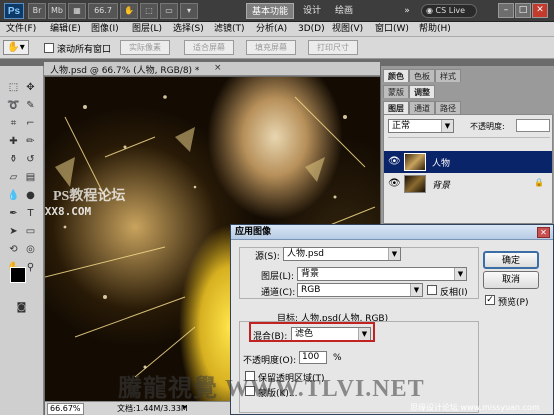 The image size is (554, 415). Describe the element at coordinates (30, 123) in the screenshot. I see `eyedropper-tool-icon: ⌐` at that location.